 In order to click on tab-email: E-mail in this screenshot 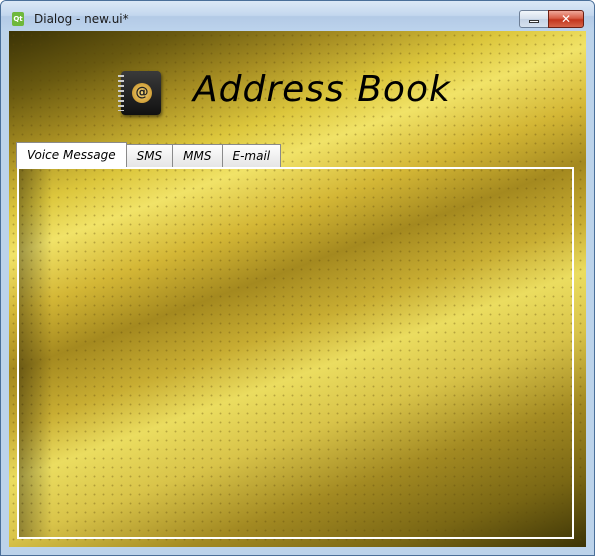, I will do `click(252, 156)`.